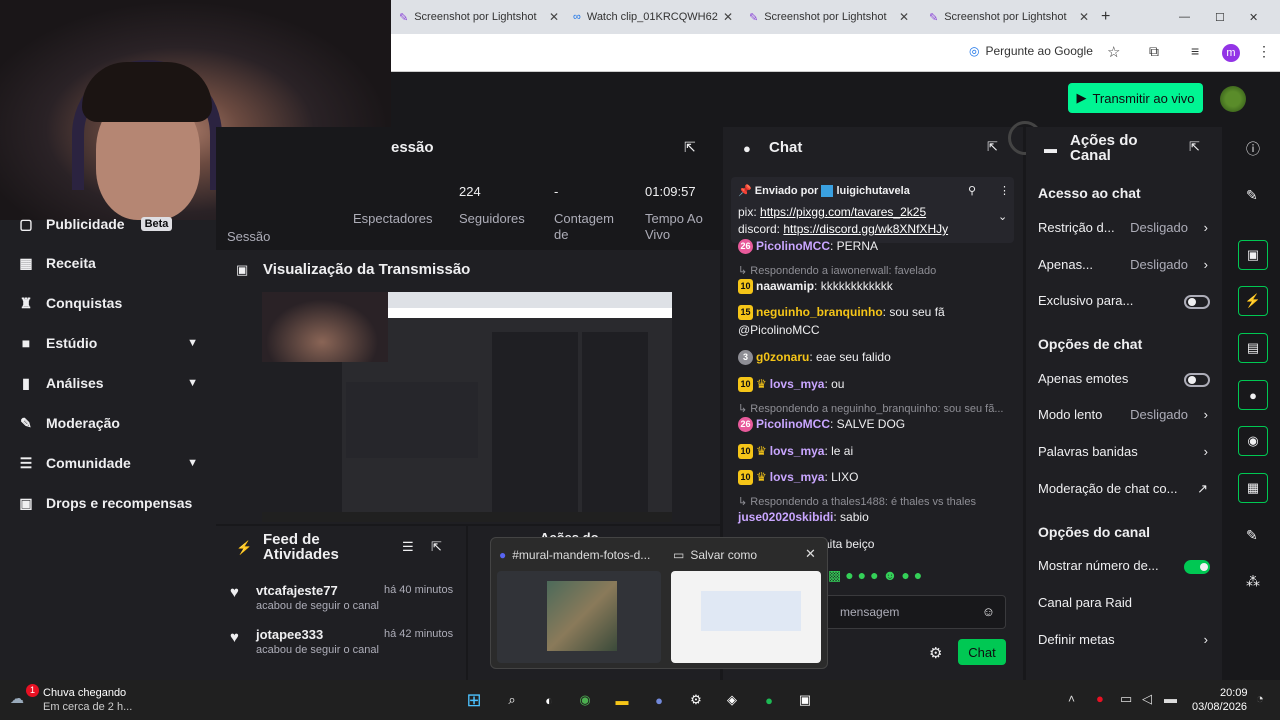 The image size is (1280, 720). Describe the element at coordinates (865, 229) in the screenshot. I see `discord-link: https://discord.gg/wk8XNfXHJy` at that location.